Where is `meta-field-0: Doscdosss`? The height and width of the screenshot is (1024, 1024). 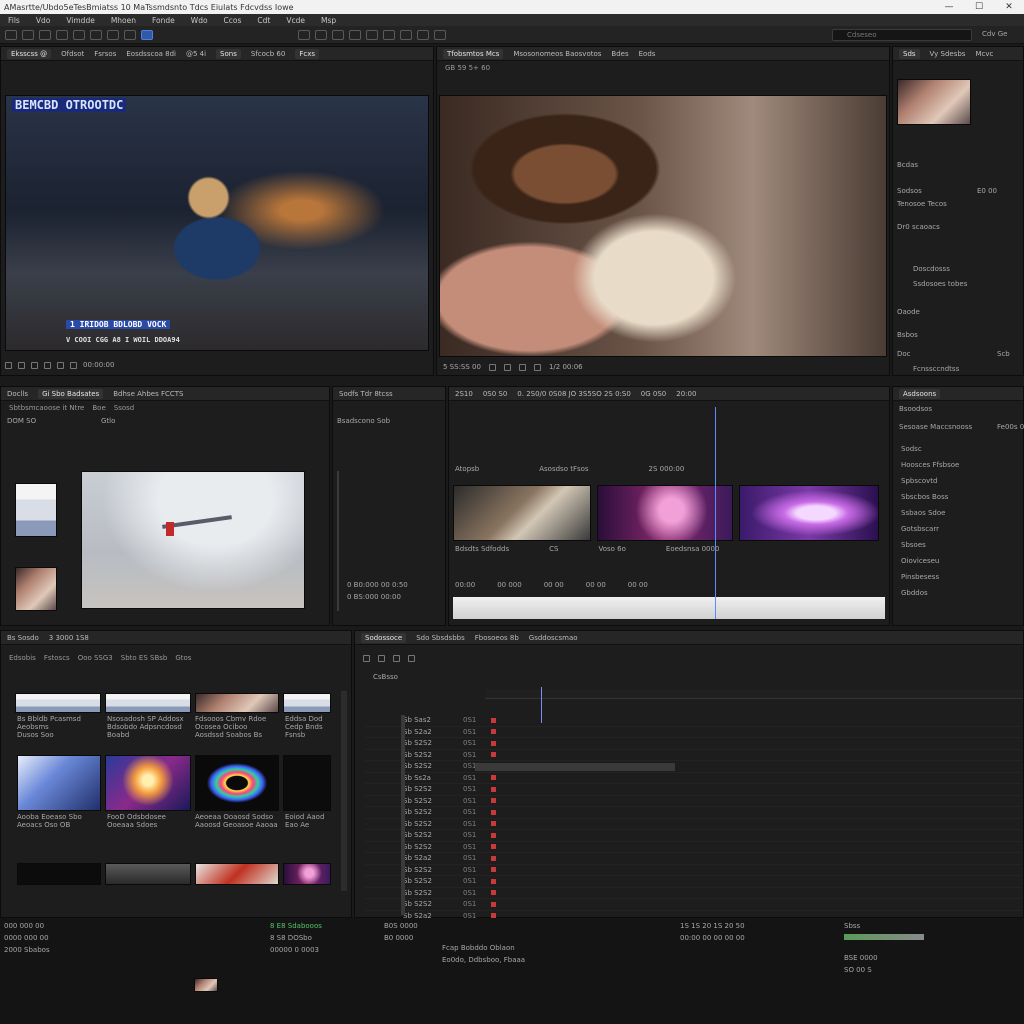
meta-field-0: Doscdosss is located at coordinates (931, 269).